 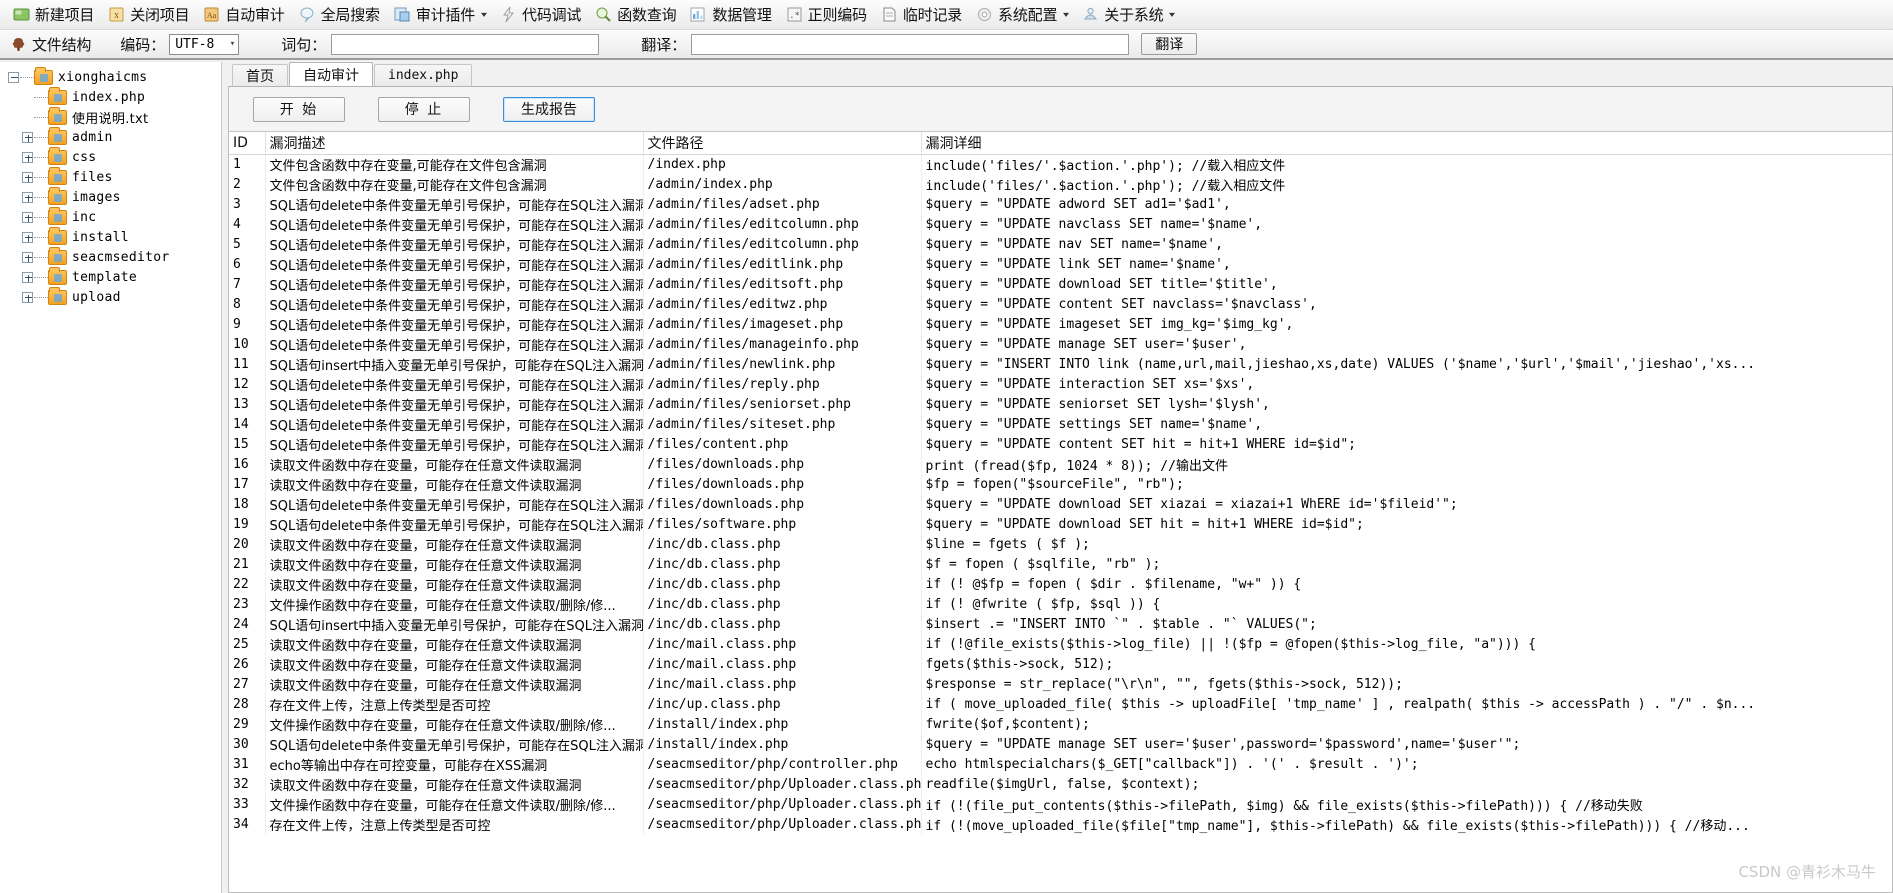 I want to click on tree-node-1: 使用说明.txt, so click(x=113, y=116).